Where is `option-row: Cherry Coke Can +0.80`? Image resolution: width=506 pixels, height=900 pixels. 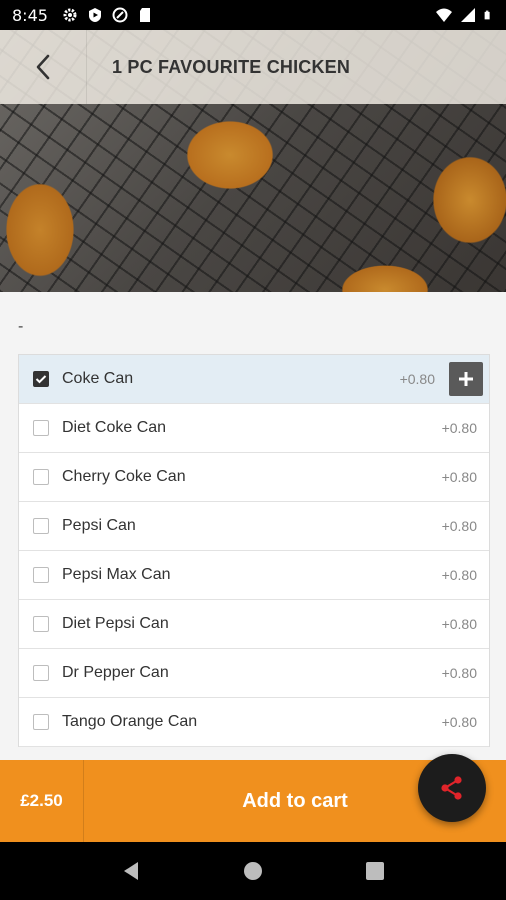
option-row: Cherry Coke Can +0.80 is located at coordinates (254, 477).